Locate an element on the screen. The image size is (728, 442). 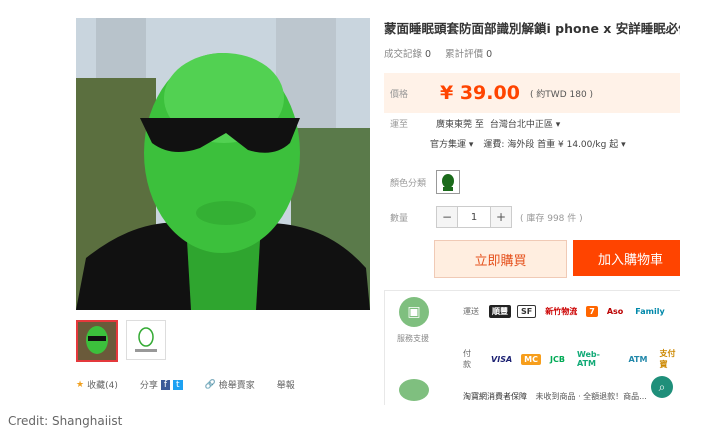
color-row: 顏色分類 is located at coordinates (422, 182).